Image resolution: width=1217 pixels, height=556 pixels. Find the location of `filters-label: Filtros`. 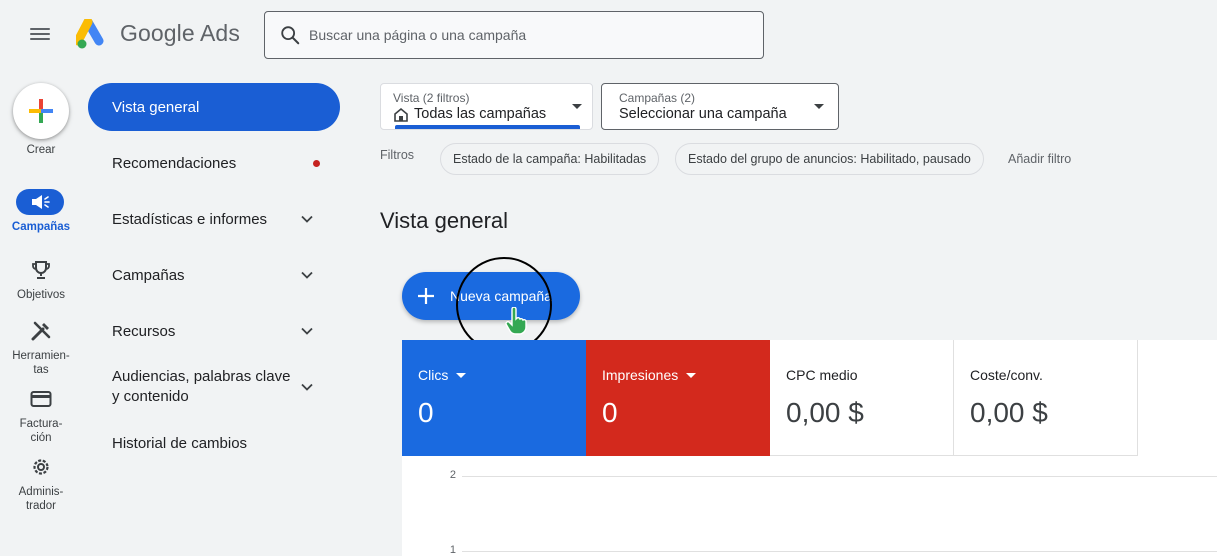

filters-label: Filtros is located at coordinates (397, 155).